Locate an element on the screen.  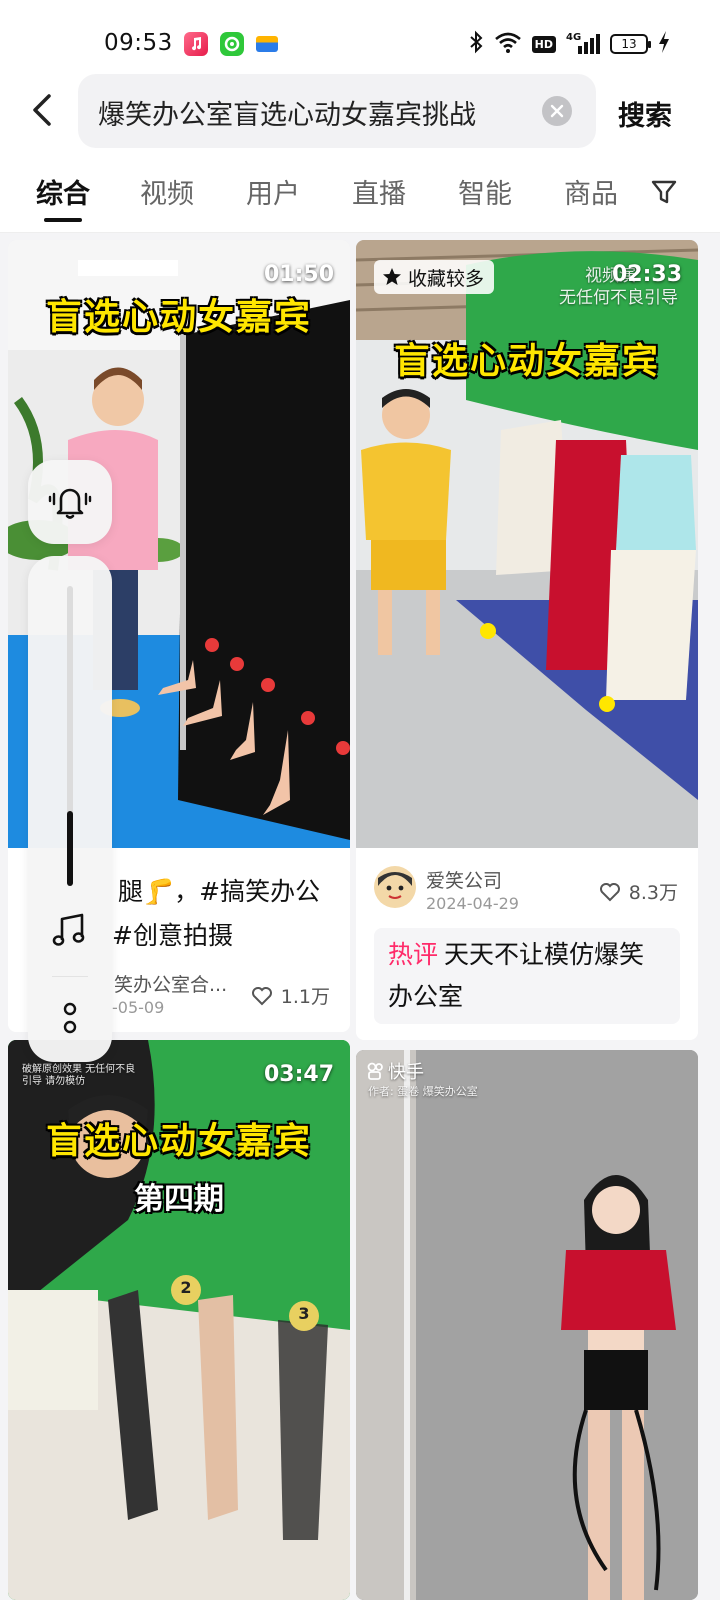
back-button is located at coordinates (42, 110).